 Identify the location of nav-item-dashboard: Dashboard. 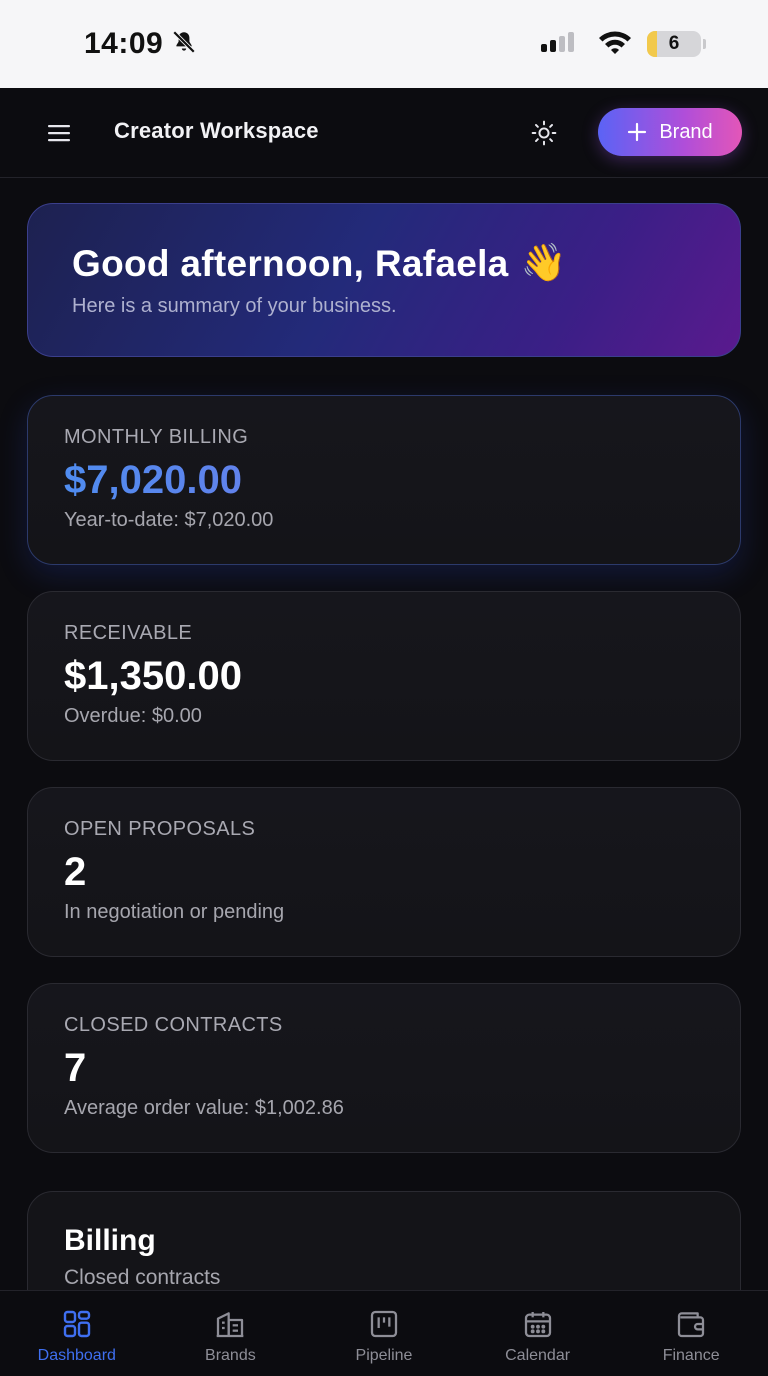
(77, 1333).